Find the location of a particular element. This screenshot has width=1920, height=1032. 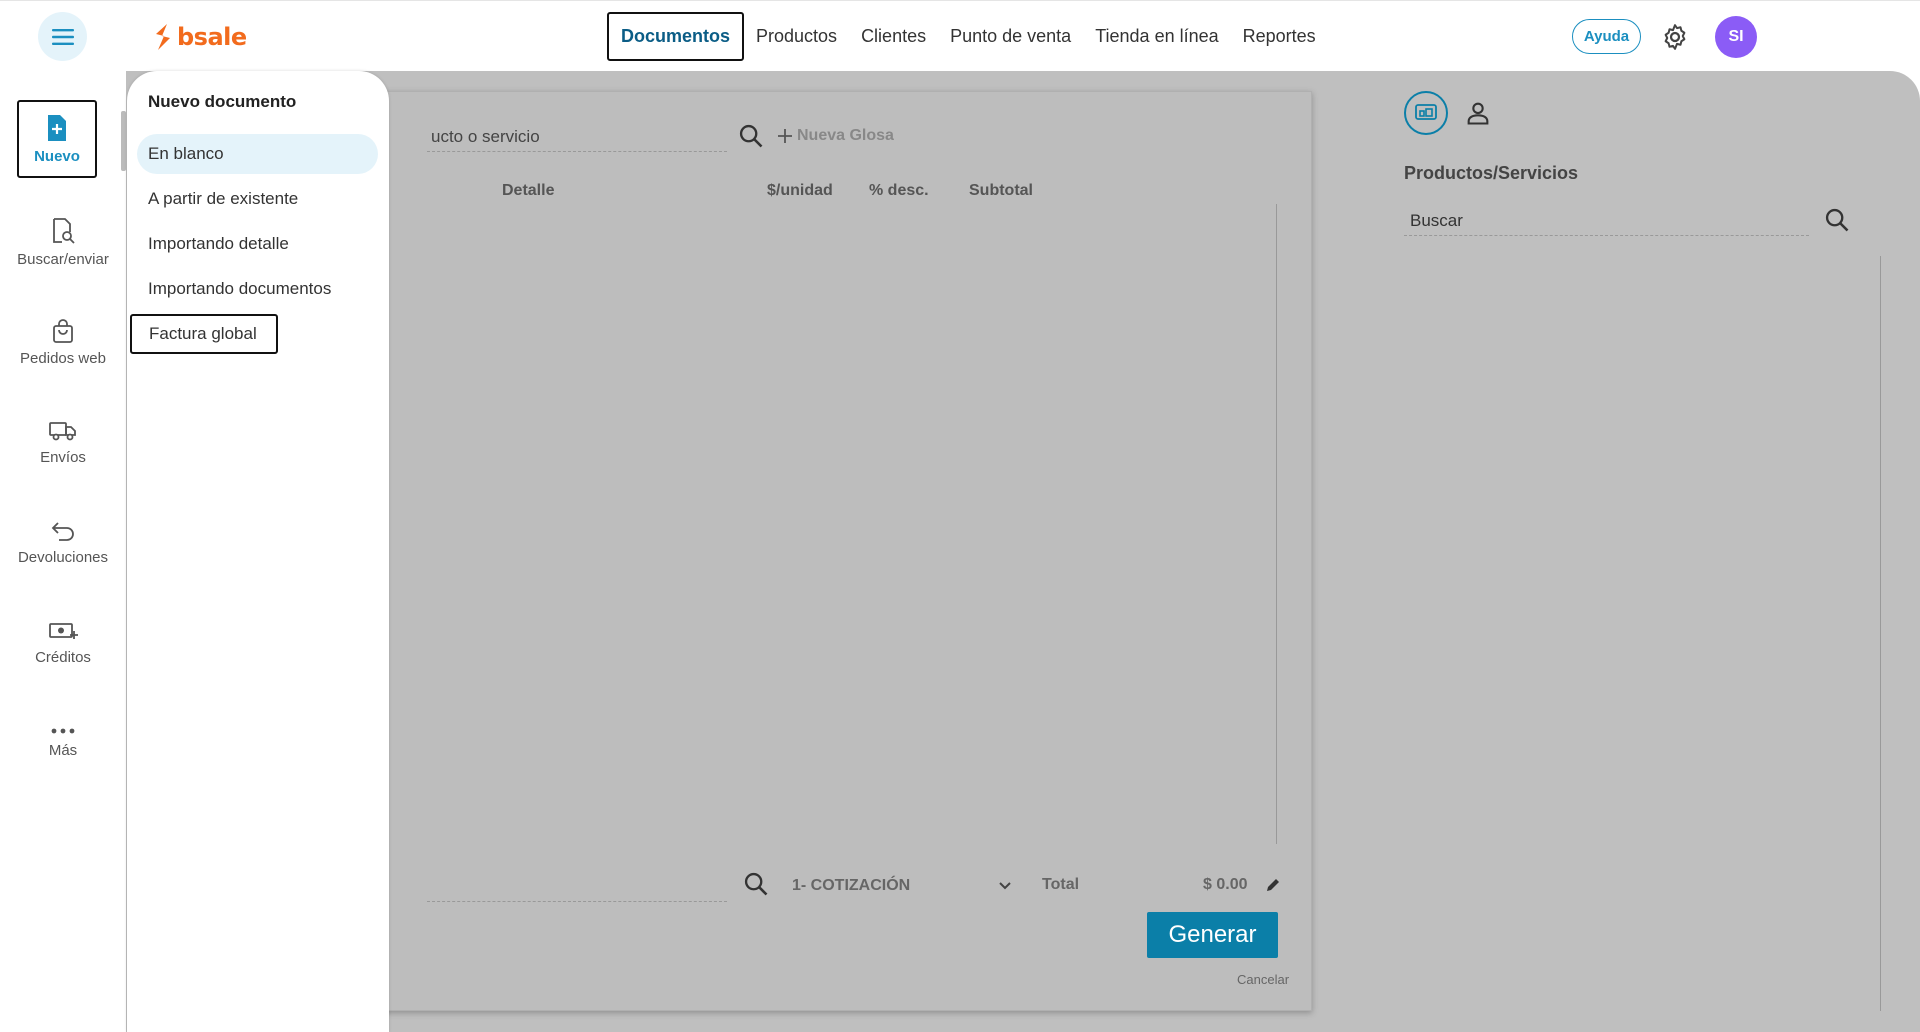

rail-mas: Más is located at coordinates (63, 742).